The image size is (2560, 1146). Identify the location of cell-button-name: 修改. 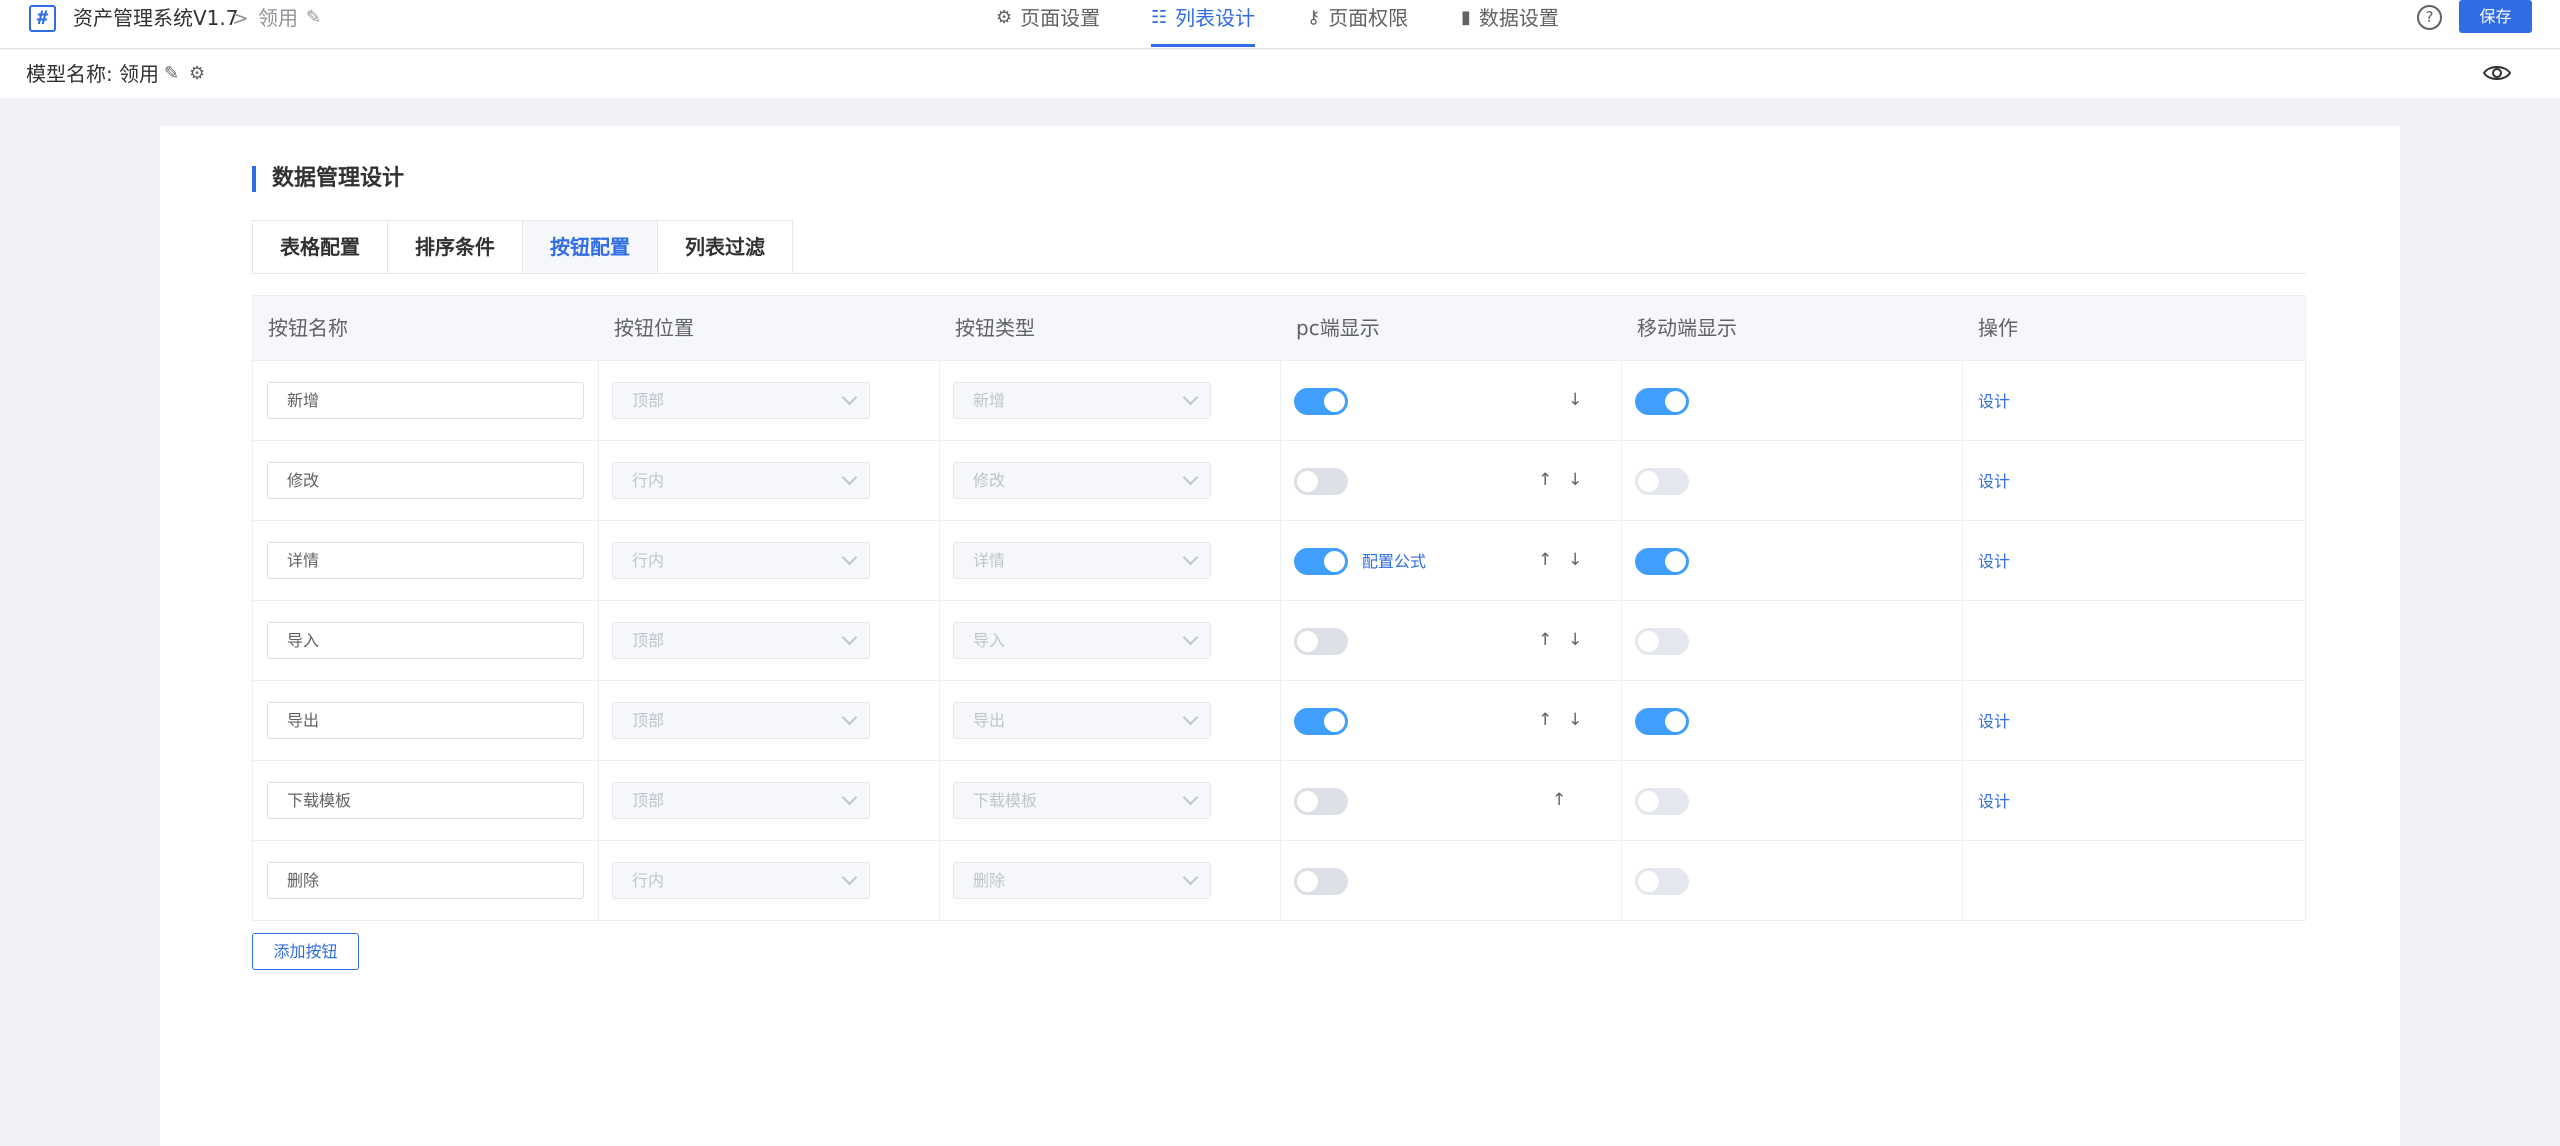
(426, 480).